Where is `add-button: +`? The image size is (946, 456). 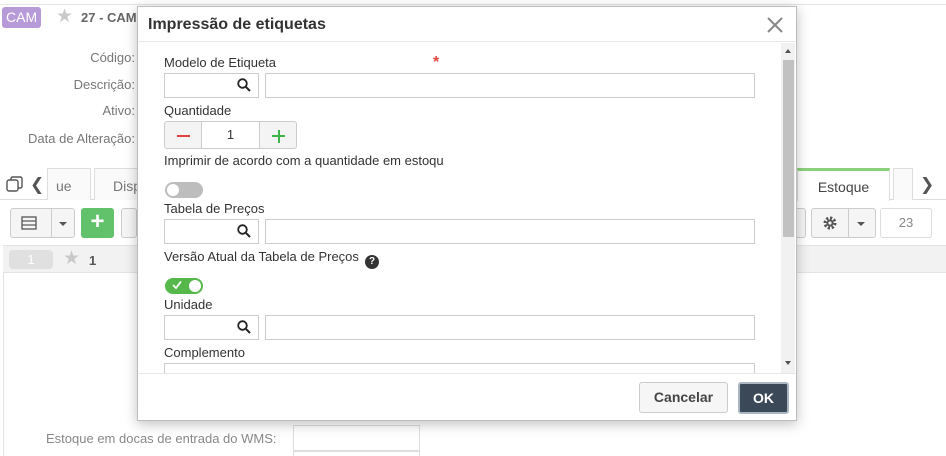
add-button: + is located at coordinates (97, 223).